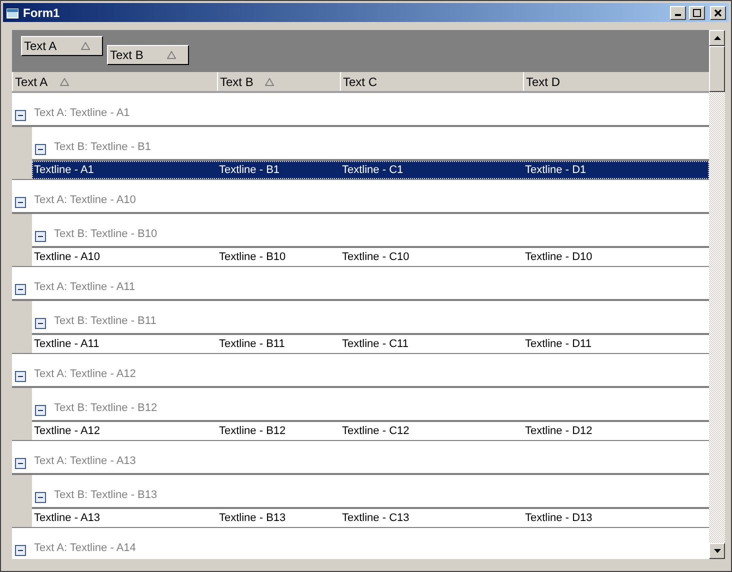 The width and height of the screenshot is (732, 572). Describe the element at coordinates (252, 257) in the screenshot. I see `table-cell-text: Textline - B10` at that location.